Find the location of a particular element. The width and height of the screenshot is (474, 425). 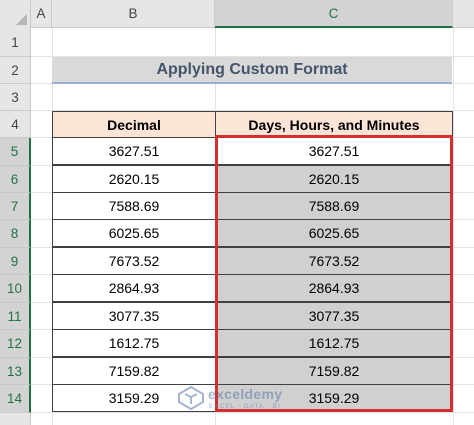

row-header-1: 1 is located at coordinates (15, 42).